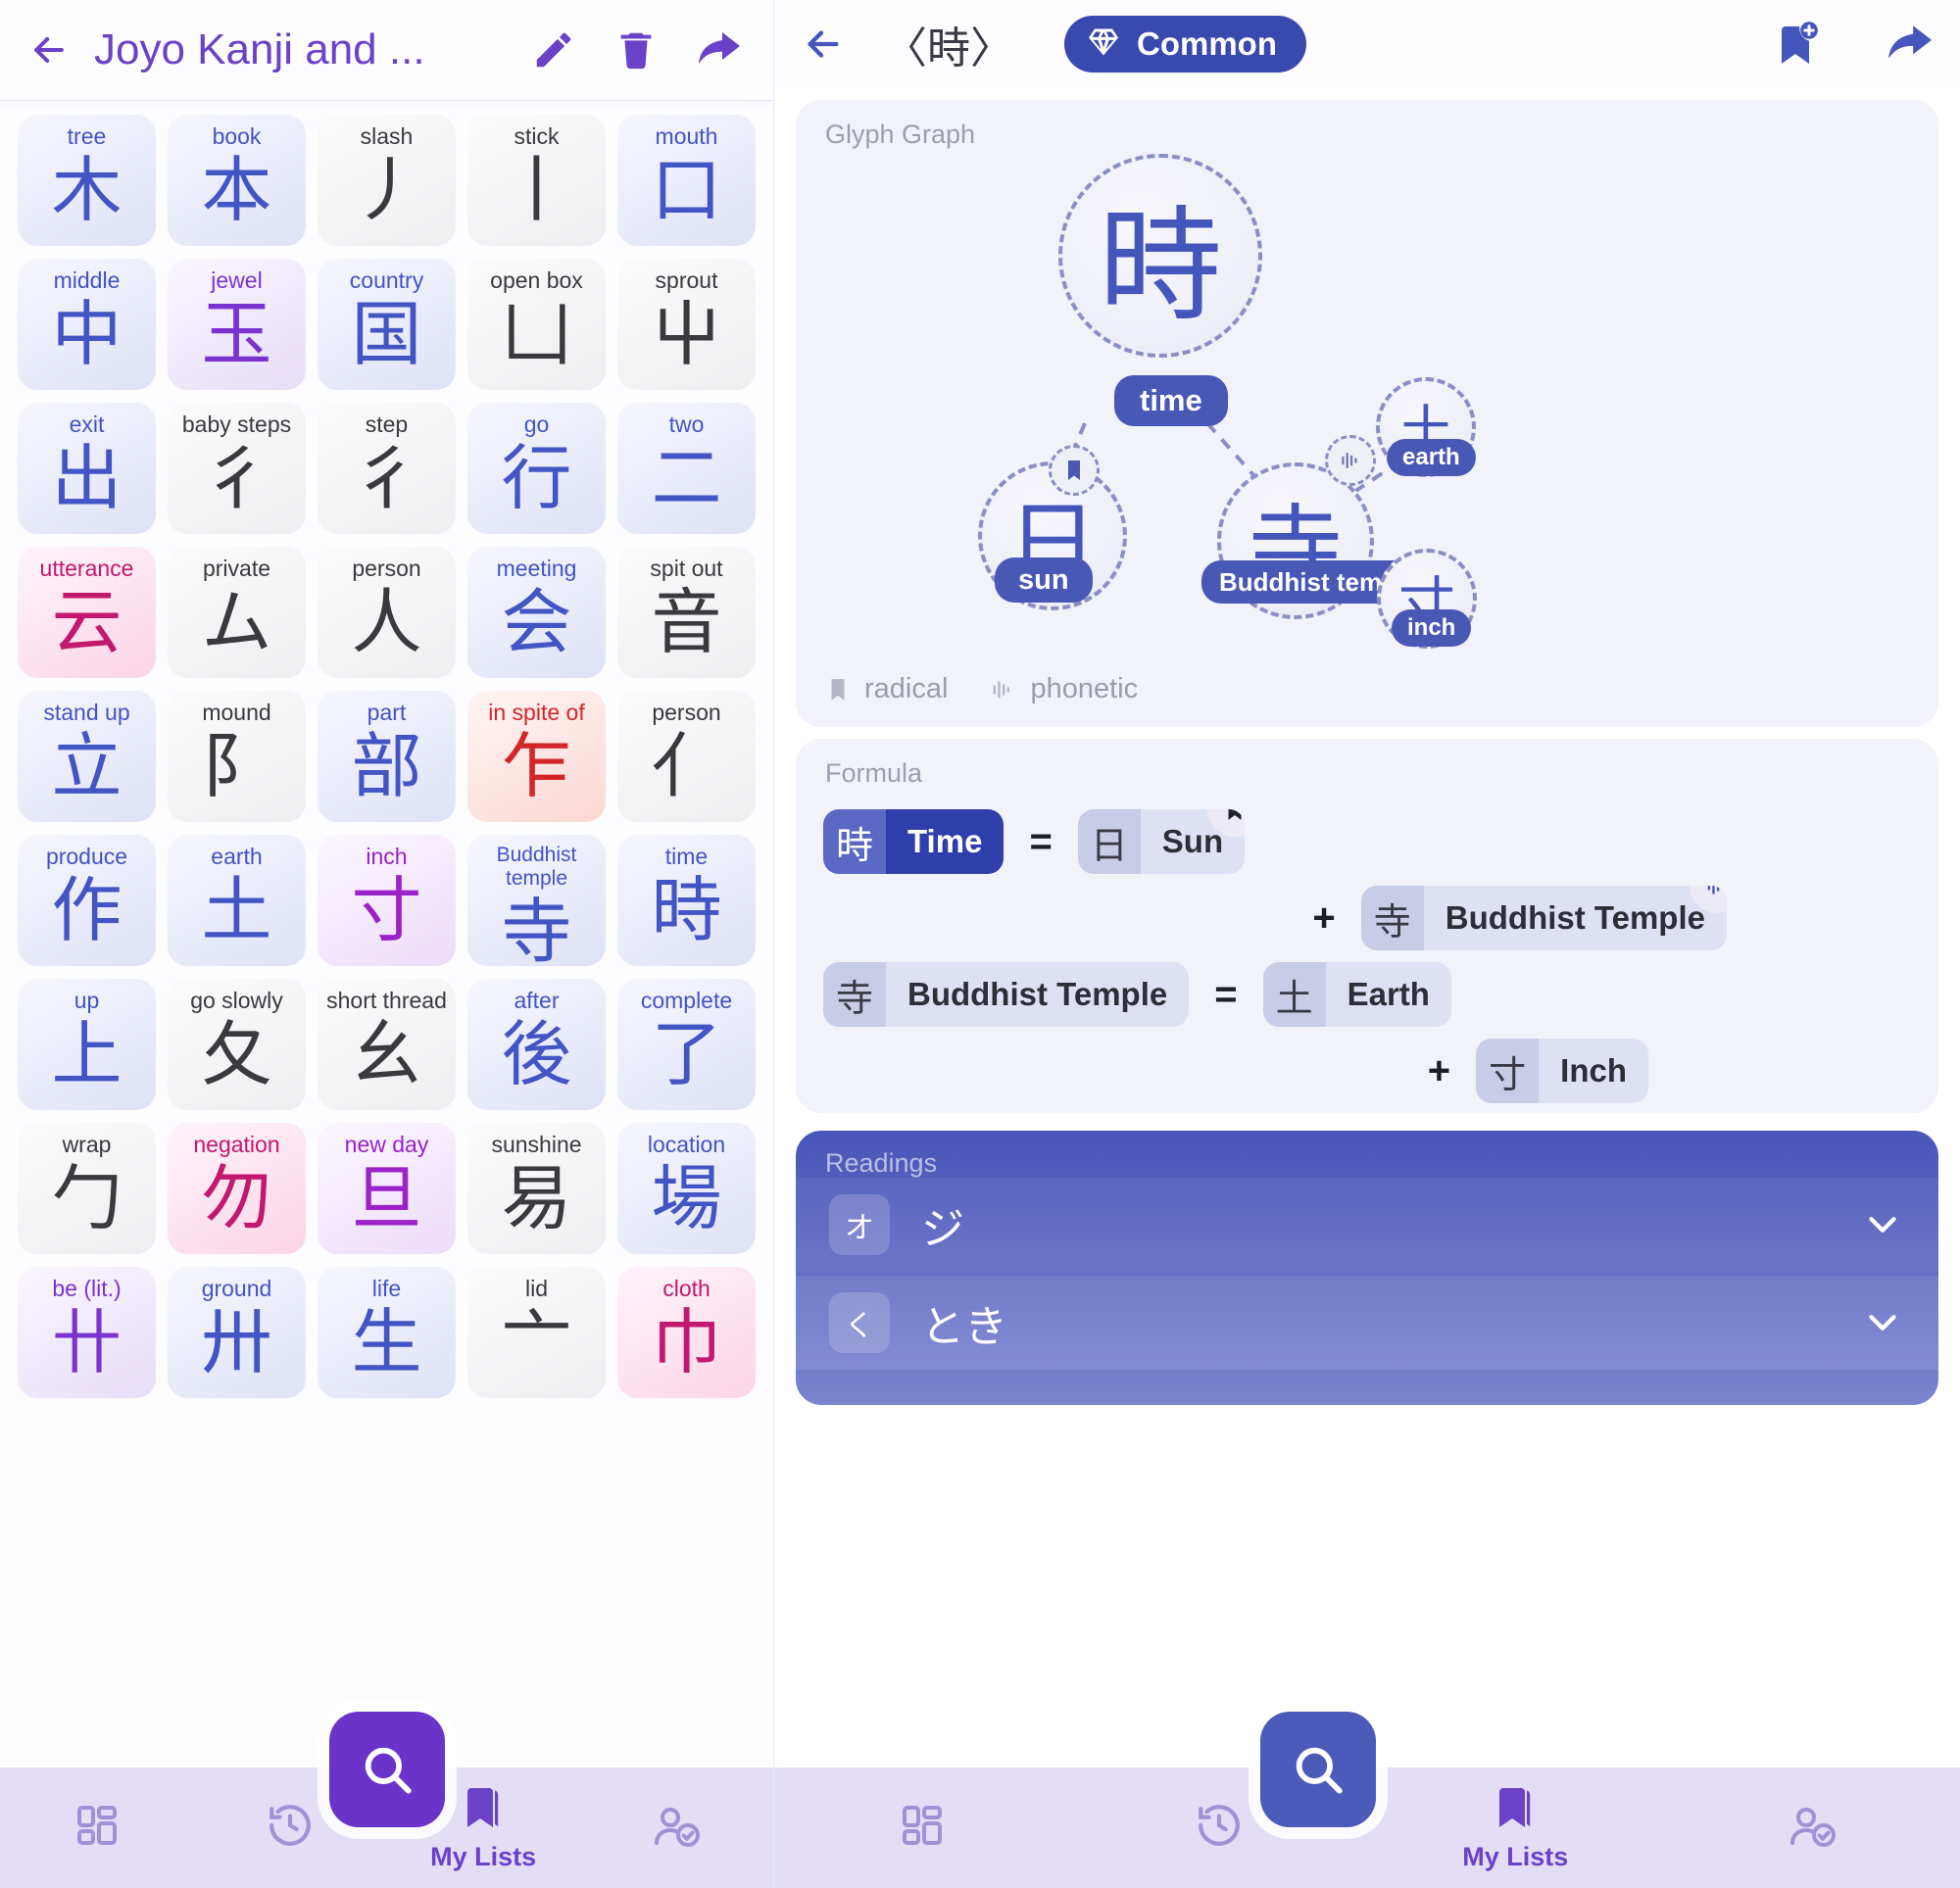 This screenshot has width=1960, height=1888. What do you see at coordinates (237, 1332) in the screenshot?
I see `kanji-card: ground 卅` at bounding box center [237, 1332].